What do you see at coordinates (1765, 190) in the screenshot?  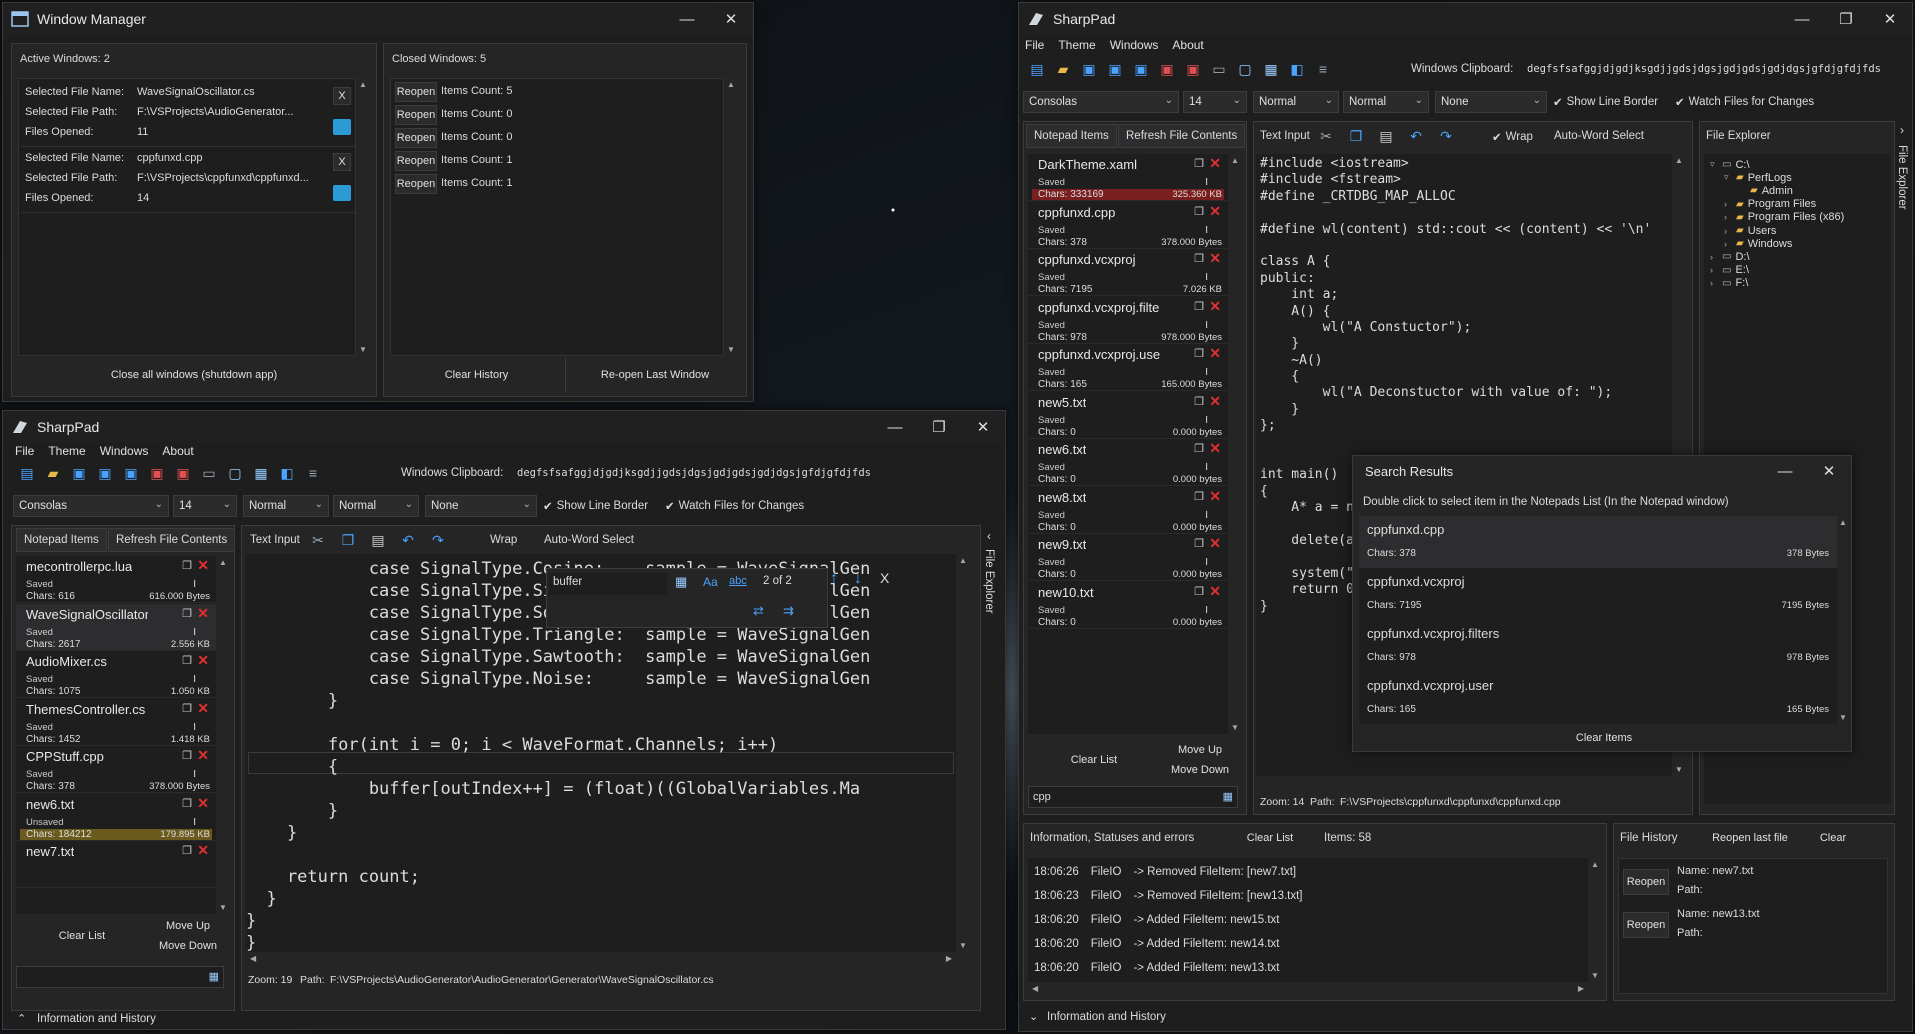 I see `tree-node: ▰ Admin` at bounding box center [1765, 190].